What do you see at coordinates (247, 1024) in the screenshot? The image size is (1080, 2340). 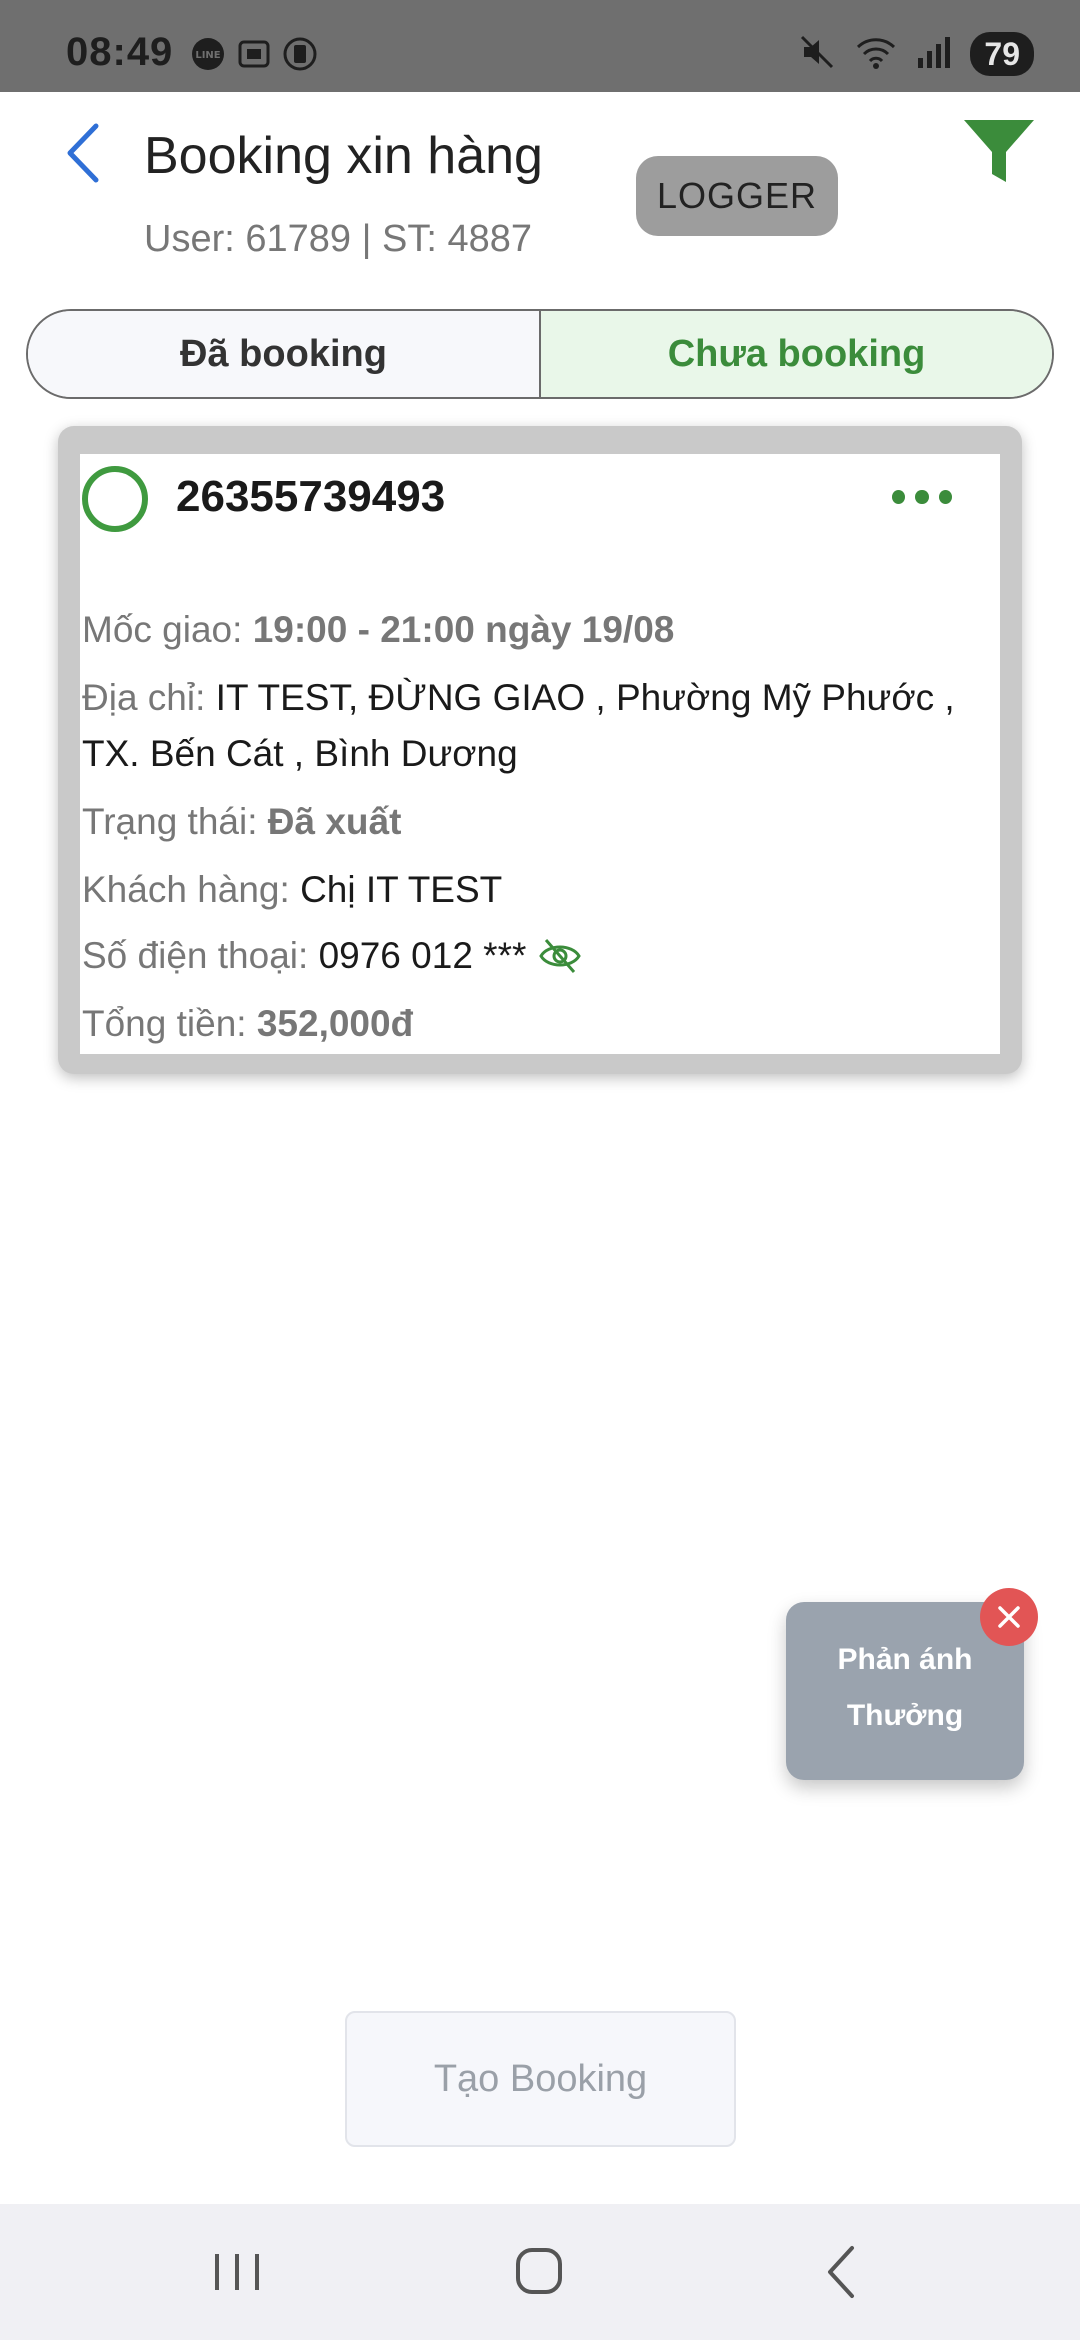 I see `total-row: Tổng tiền: 352,000đ` at bounding box center [247, 1024].